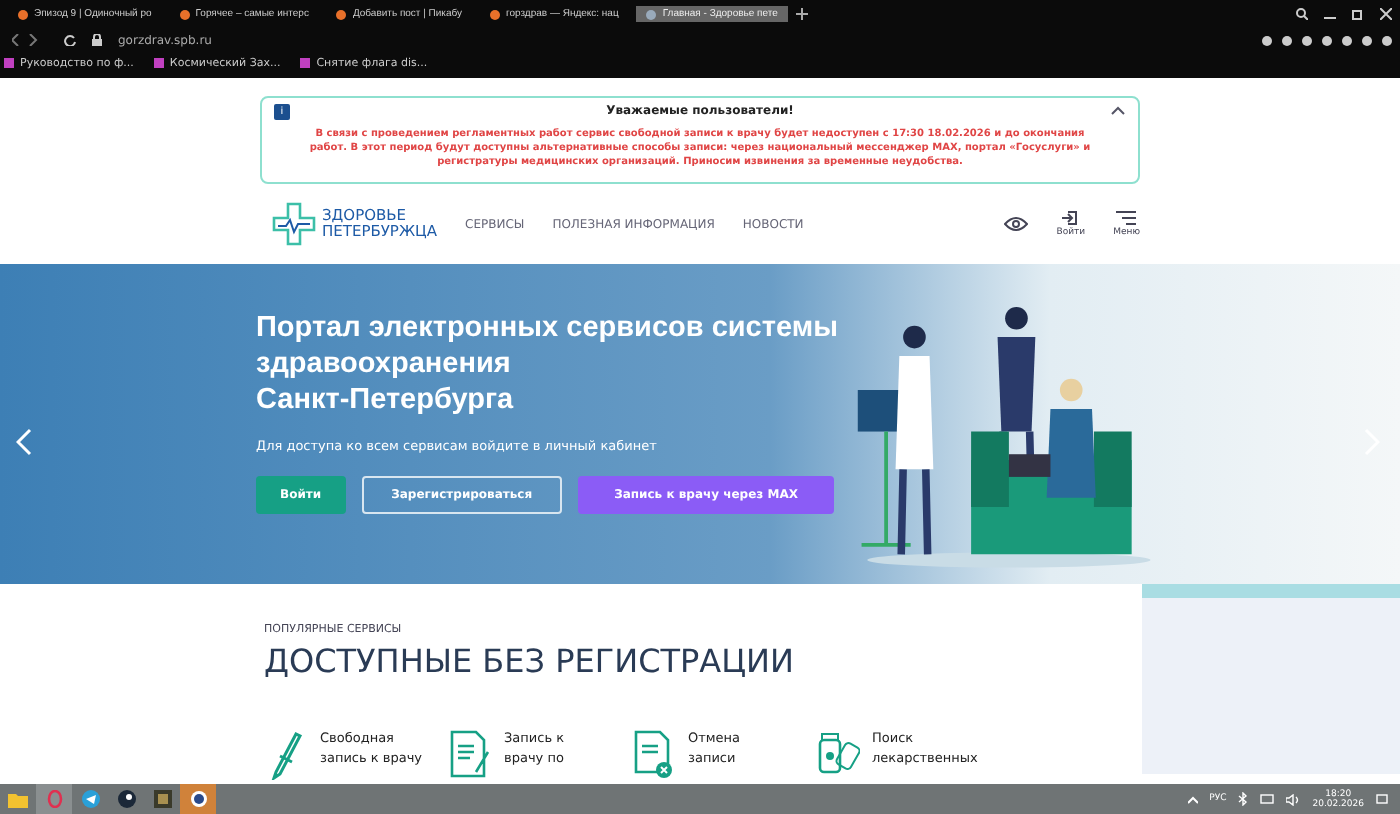 The width and height of the screenshot is (1400, 814). I want to click on bluetooth-icon, so click(1243, 799).